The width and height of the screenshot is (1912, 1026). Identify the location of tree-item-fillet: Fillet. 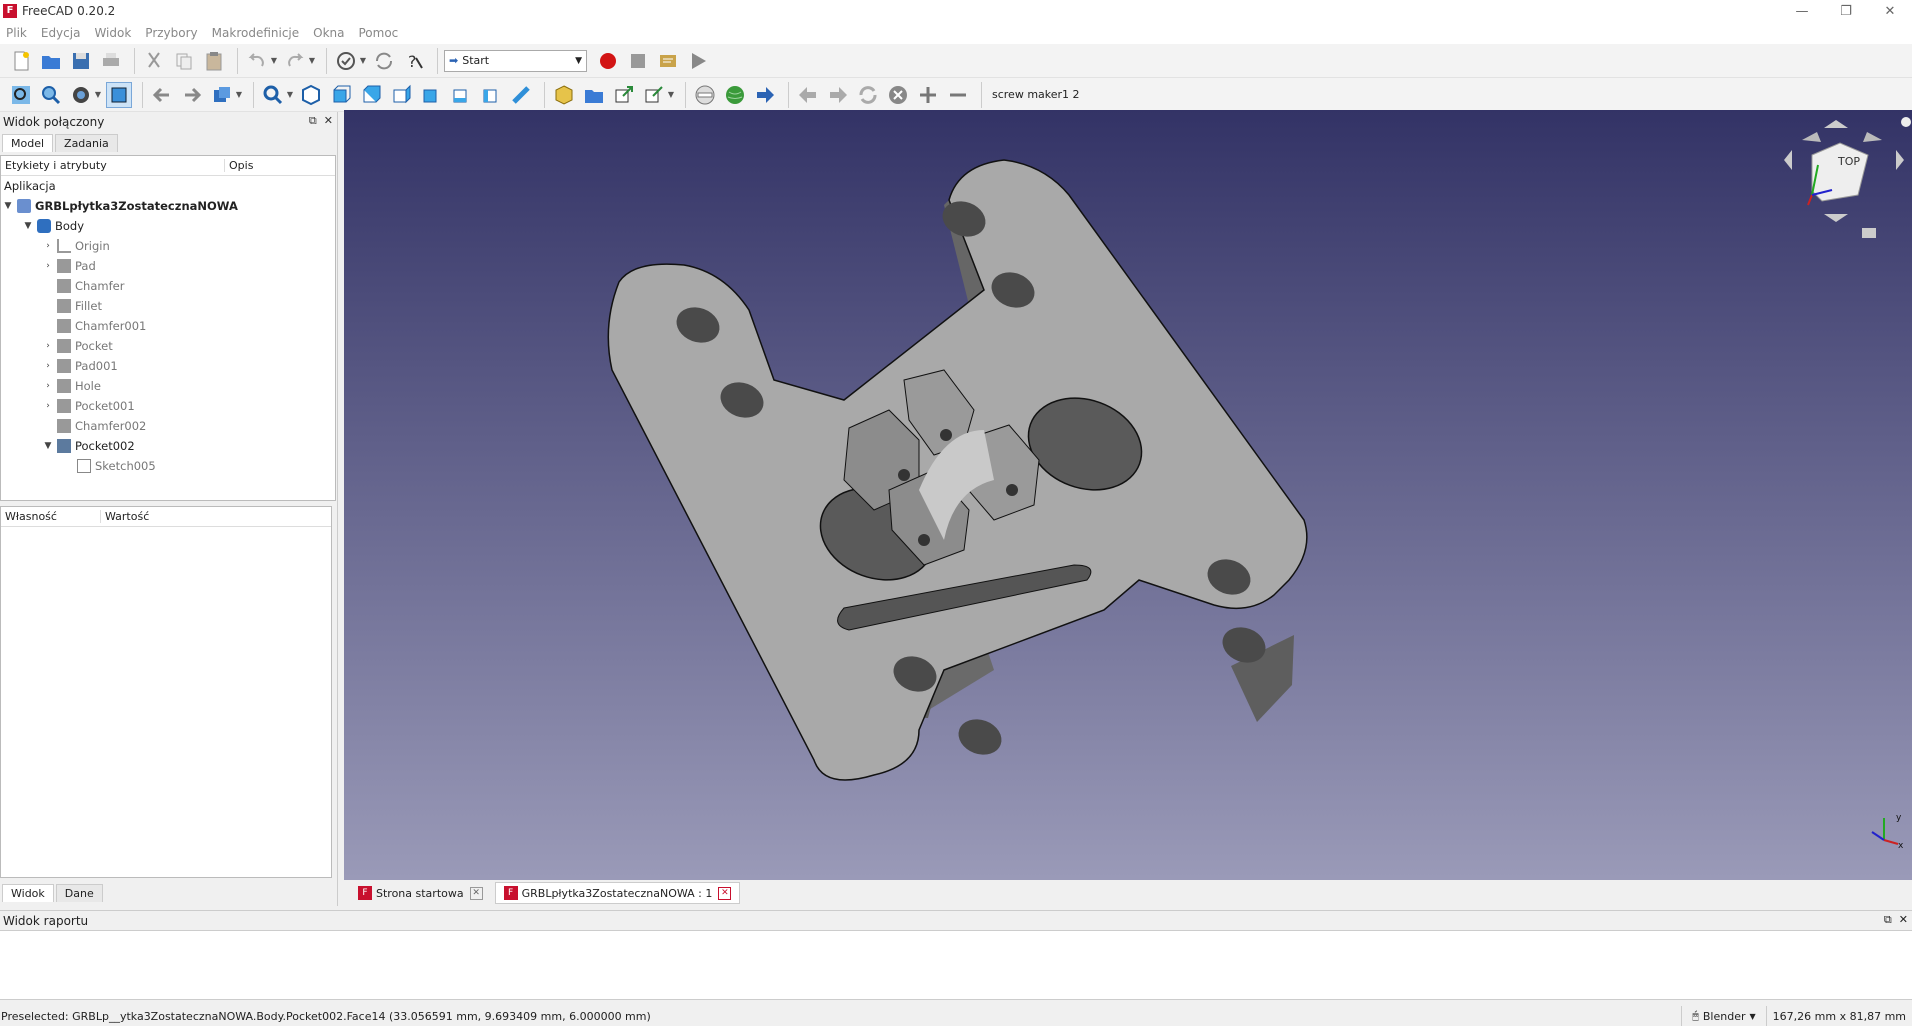
(168, 306).